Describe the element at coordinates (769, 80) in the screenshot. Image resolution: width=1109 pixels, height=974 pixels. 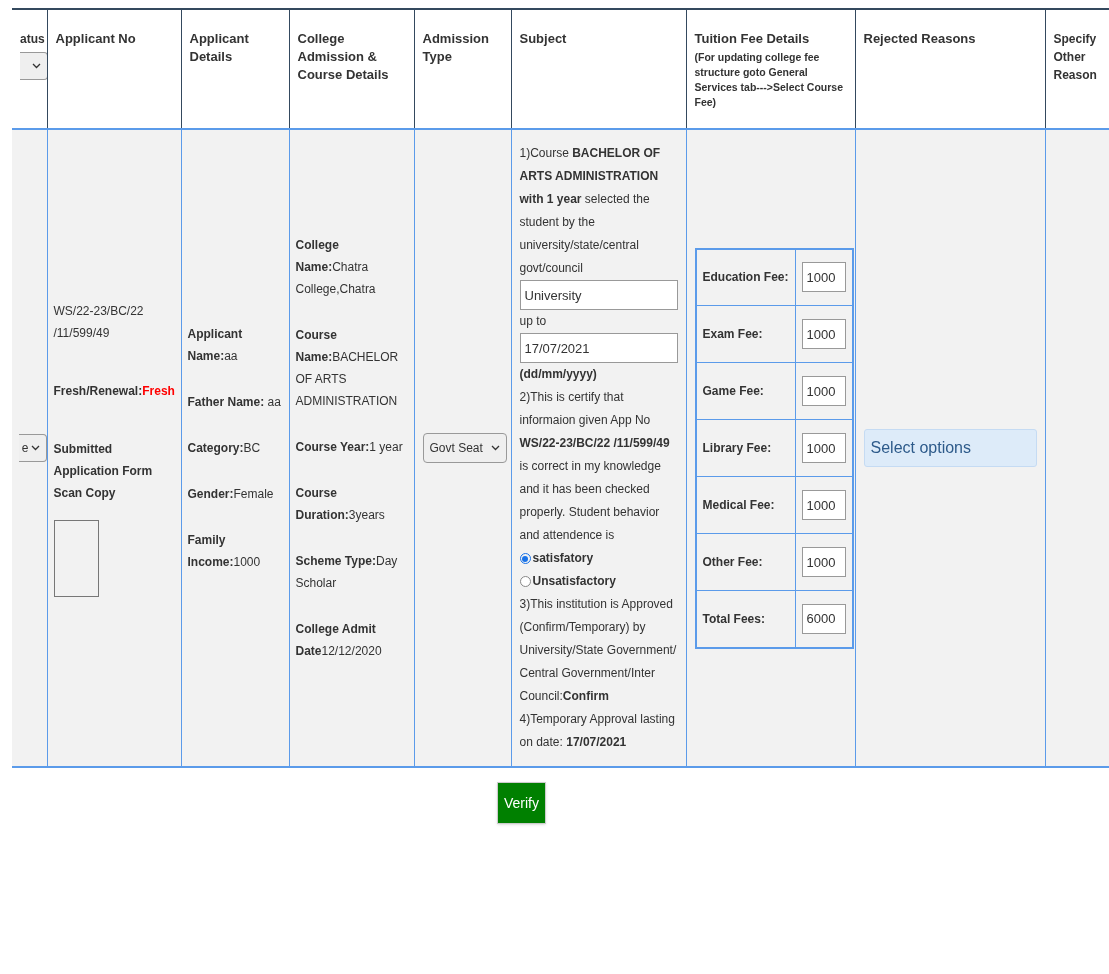
I see `column-header-note: (For updating college fee structure goto General Services tab--->Select Course Fee)` at that location.